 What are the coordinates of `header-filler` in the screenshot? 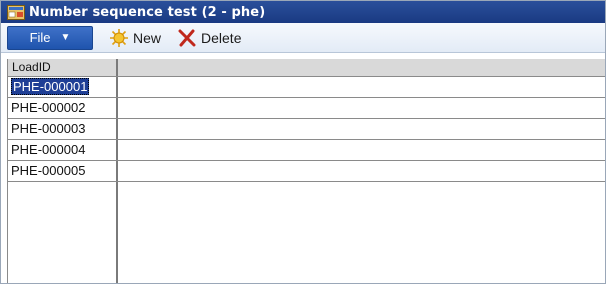 It's located at (361, 67).